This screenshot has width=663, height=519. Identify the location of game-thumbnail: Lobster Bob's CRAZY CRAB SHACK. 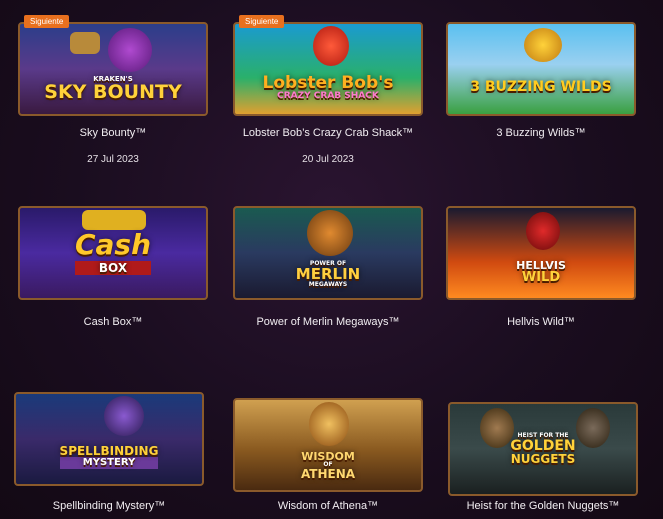
(328, 69).